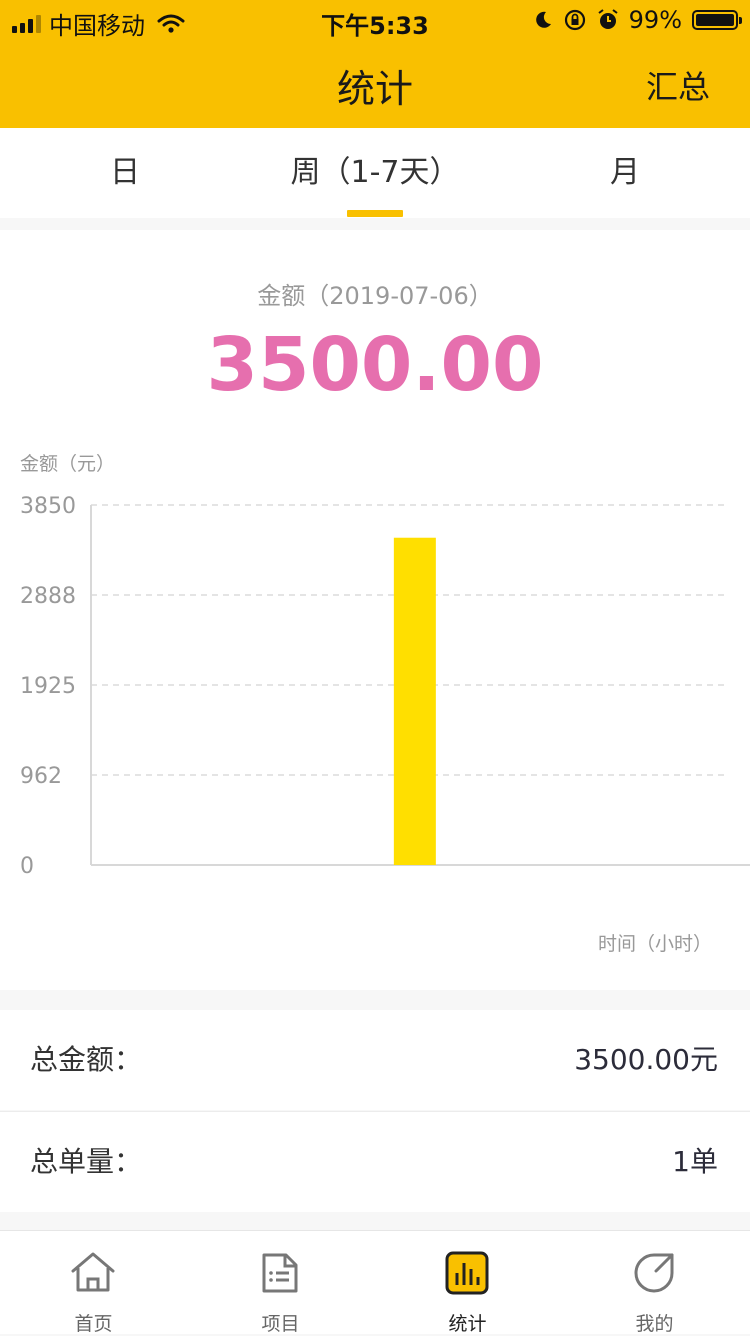 Image resolution: width=750 pixels, height=1336 pixels. What do you see at coordinates (86, 1059) in the screenshot?
I see `total-amount-key: 总金额：` at bounding box center [86, 1059].